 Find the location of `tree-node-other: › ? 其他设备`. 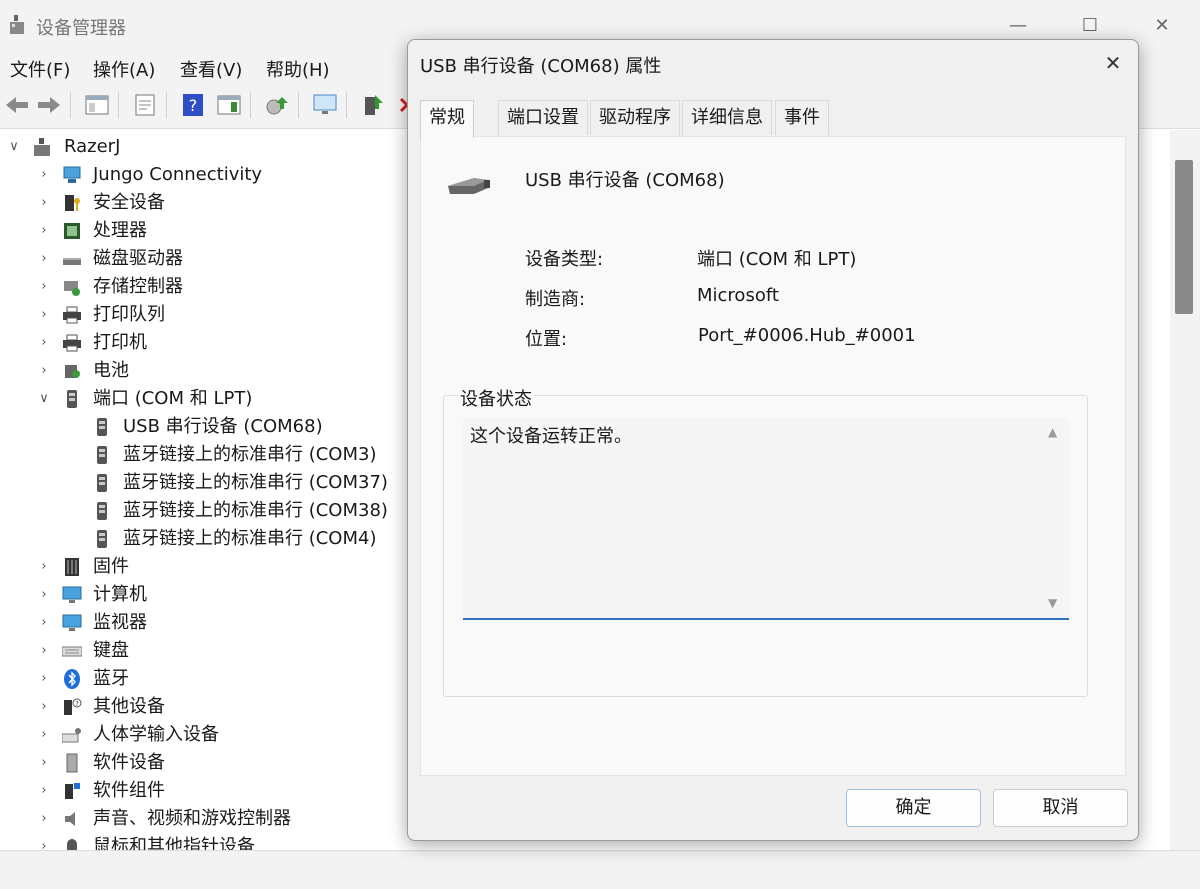

tree-node-other: › ? 其他设备 is located at coordinates (205, 707).